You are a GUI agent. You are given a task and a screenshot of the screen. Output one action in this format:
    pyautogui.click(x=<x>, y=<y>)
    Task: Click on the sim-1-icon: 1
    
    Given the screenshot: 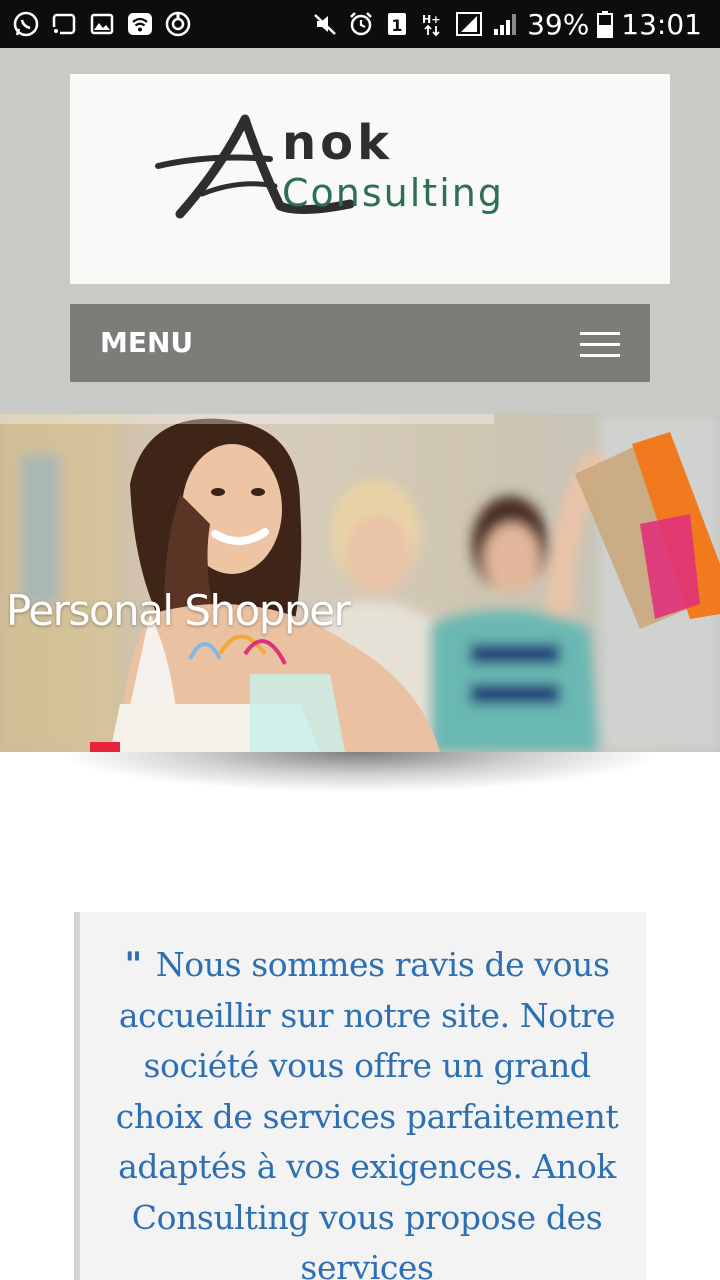 What is the action you would take?
    pyautogui.click(x=397, y=24)
    